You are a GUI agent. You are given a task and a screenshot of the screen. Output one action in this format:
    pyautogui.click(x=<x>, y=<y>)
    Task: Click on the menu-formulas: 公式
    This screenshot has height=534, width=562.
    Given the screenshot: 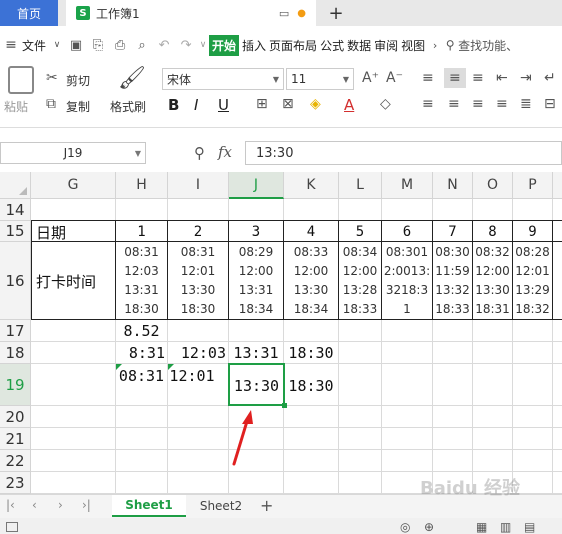 What is the action you would take?
    pyautogui.click(x=332, y=45)
    